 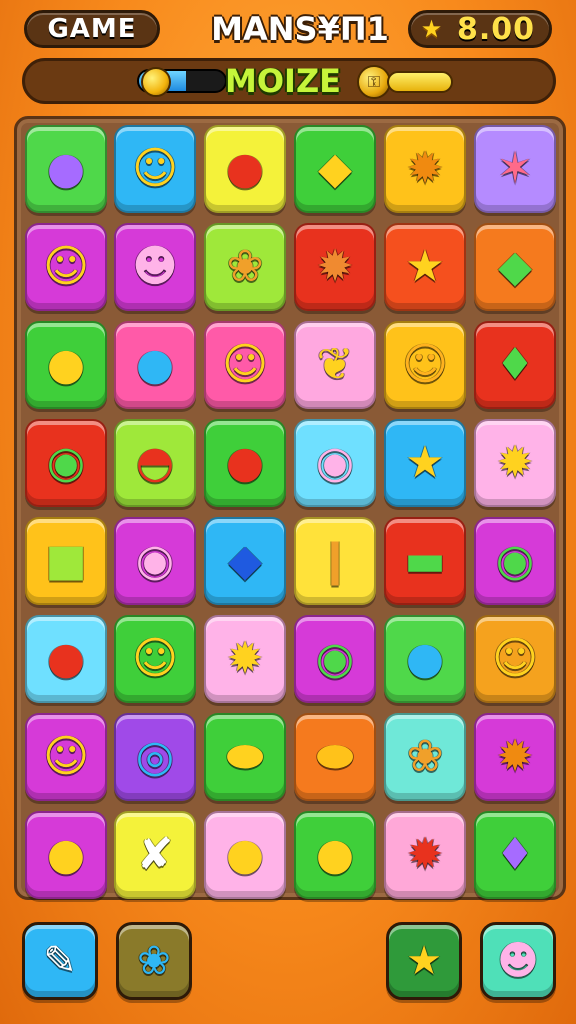 I want to click on leaf-icon: ◆, so click(x=515, y=266).